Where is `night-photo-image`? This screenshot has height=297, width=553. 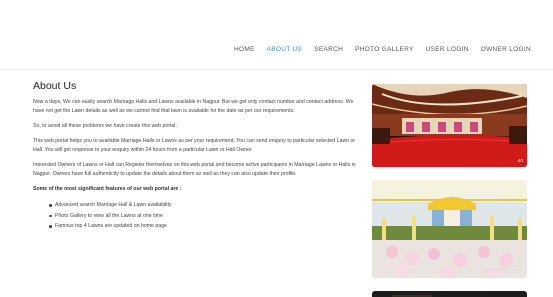 night-photo-image is located at coordinates (449, 294).